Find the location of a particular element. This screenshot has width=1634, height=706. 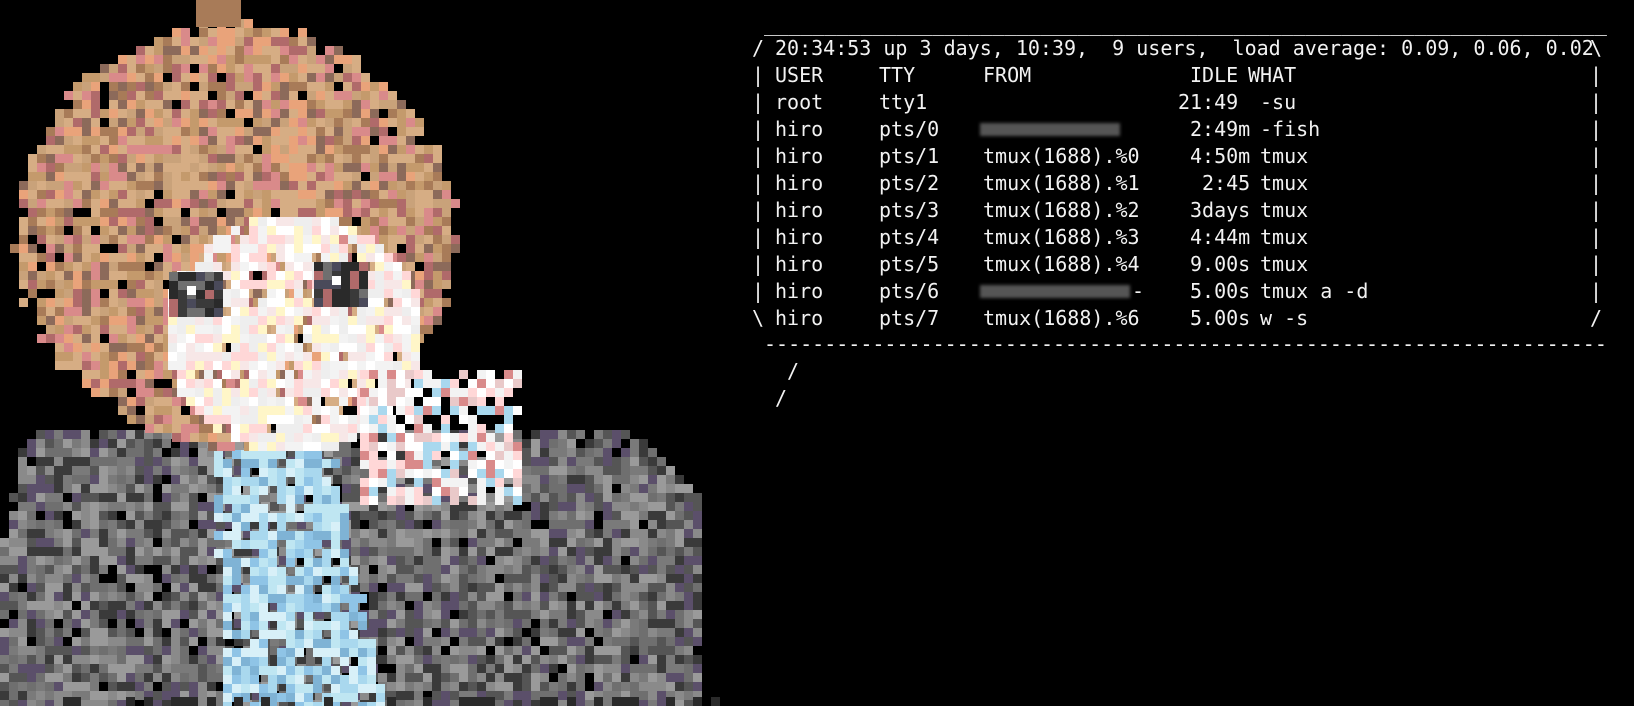

cell-what: w -s is located at coordinates (1284, 318).